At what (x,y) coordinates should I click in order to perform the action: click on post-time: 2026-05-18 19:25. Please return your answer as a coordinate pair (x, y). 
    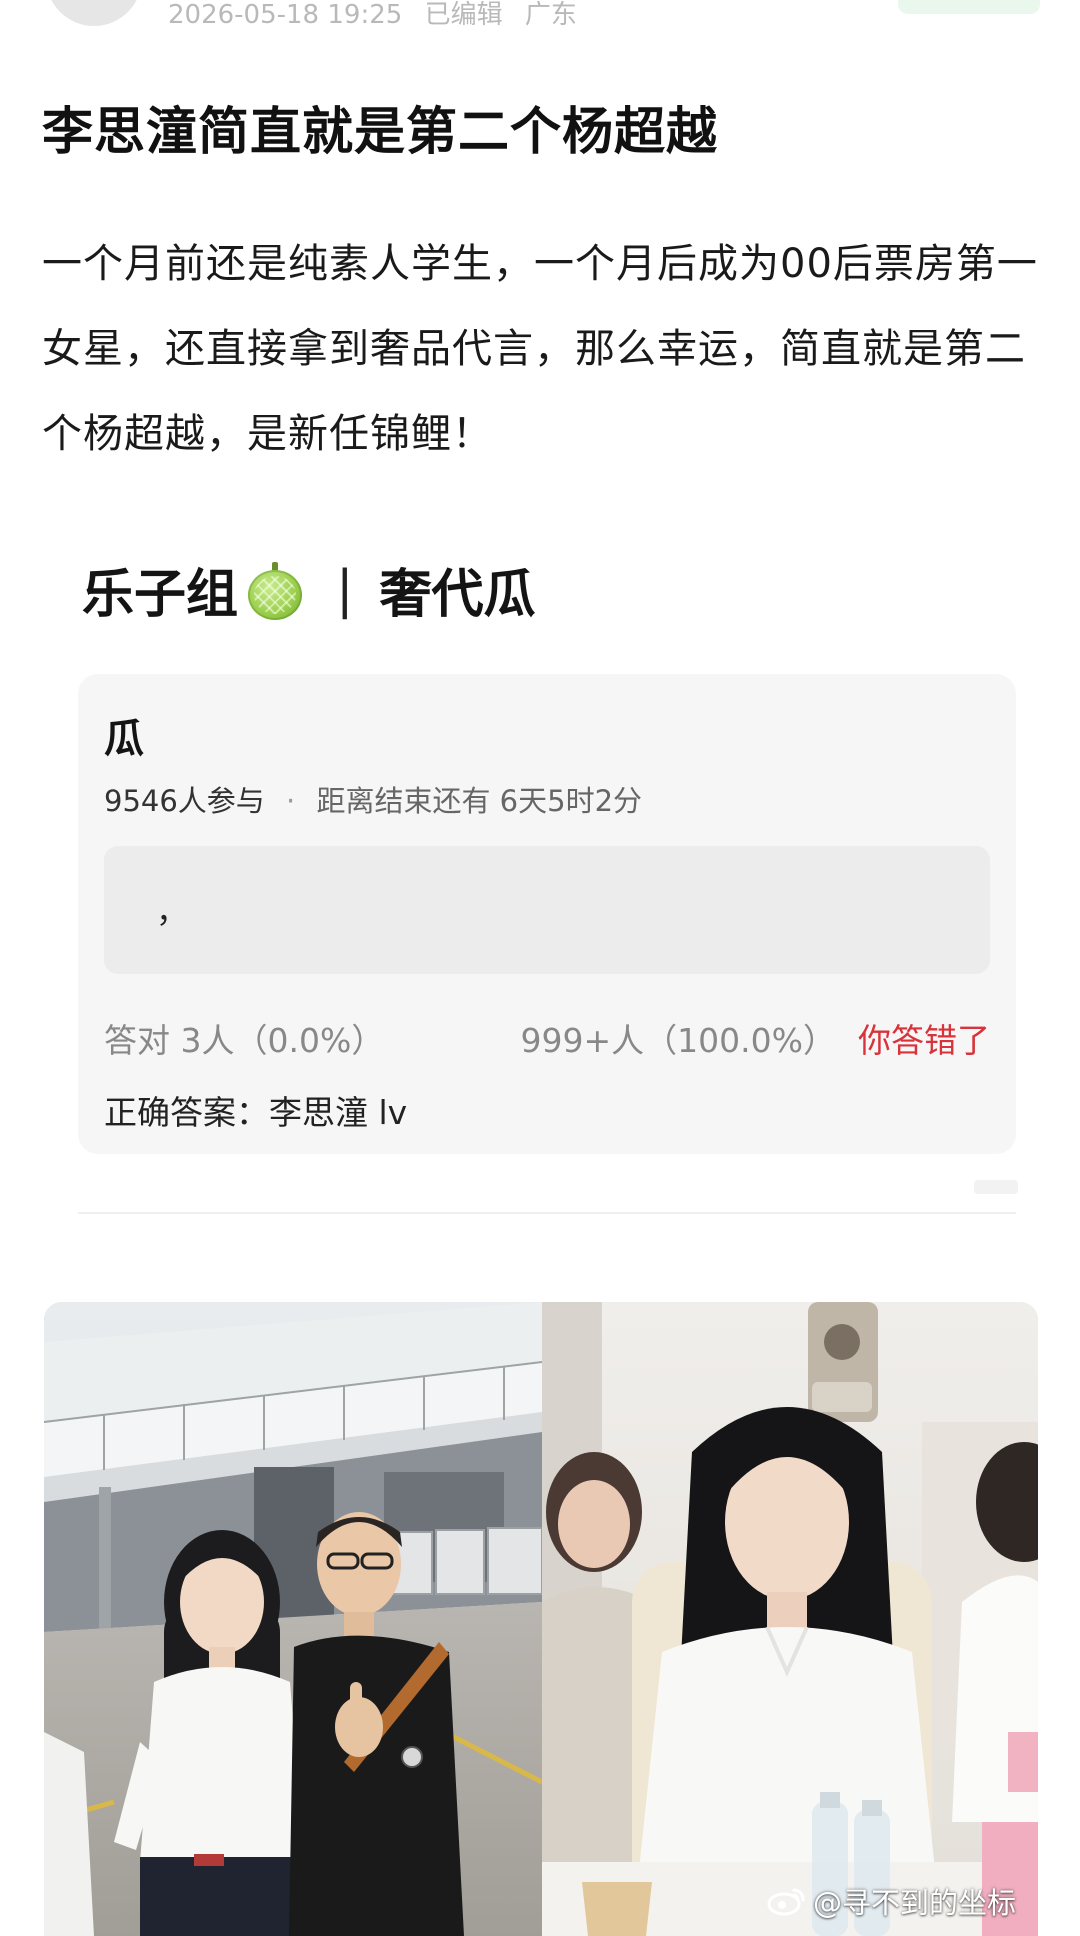
    Looking at the image, I should click on (285, 15).